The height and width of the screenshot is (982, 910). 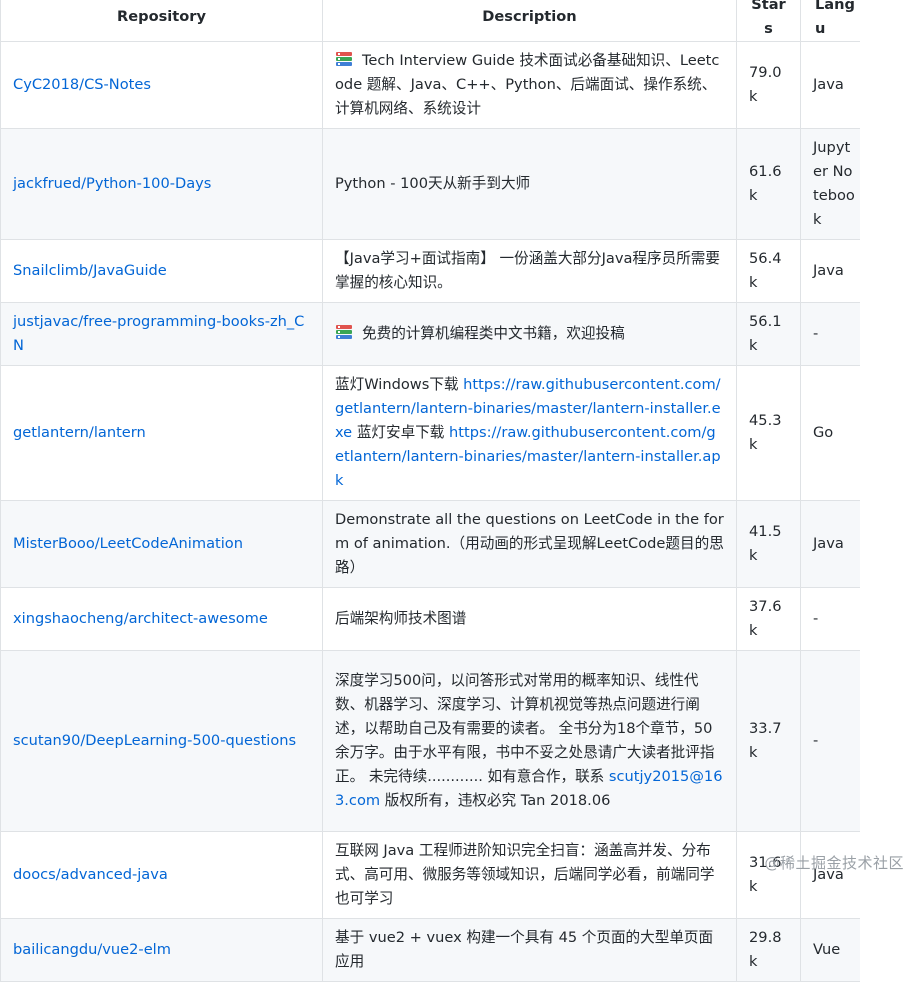 I want to click on repo-cell: MisterBooo/LeetCodeAnimation, so click(x=161, y=544).